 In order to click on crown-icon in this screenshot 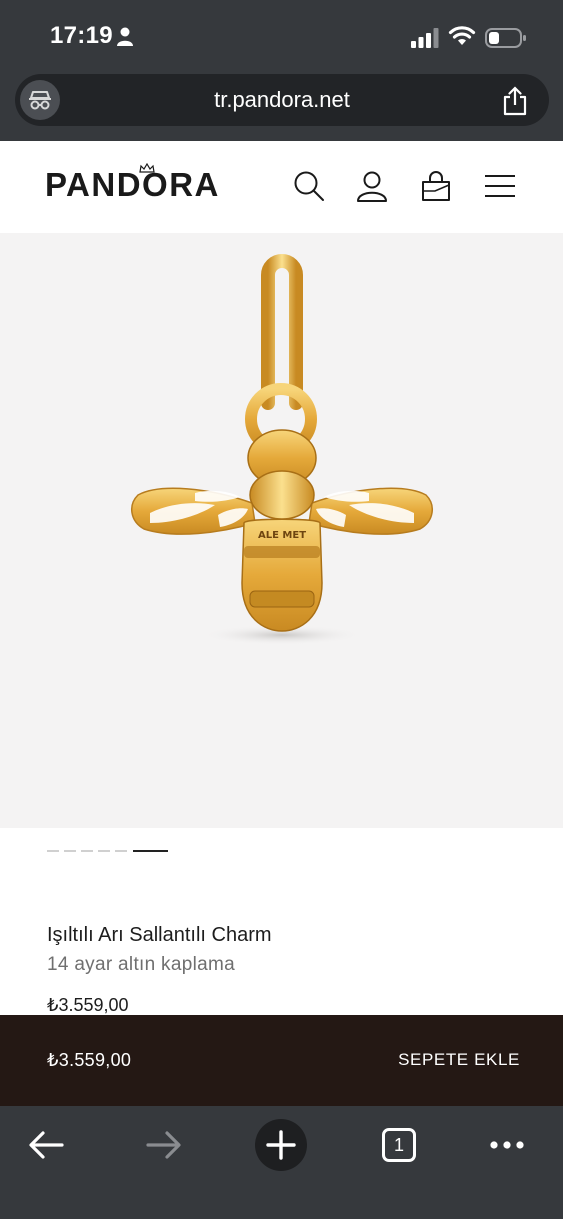, I will do `click(147, 168)`.